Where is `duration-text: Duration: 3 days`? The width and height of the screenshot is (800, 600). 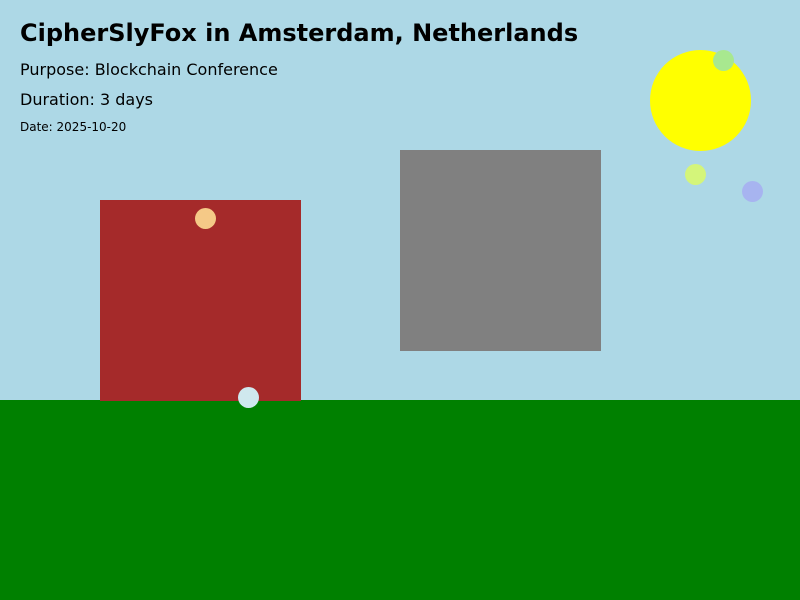
duration-text: Duration: 3 days is located at coordinates (86, 99).